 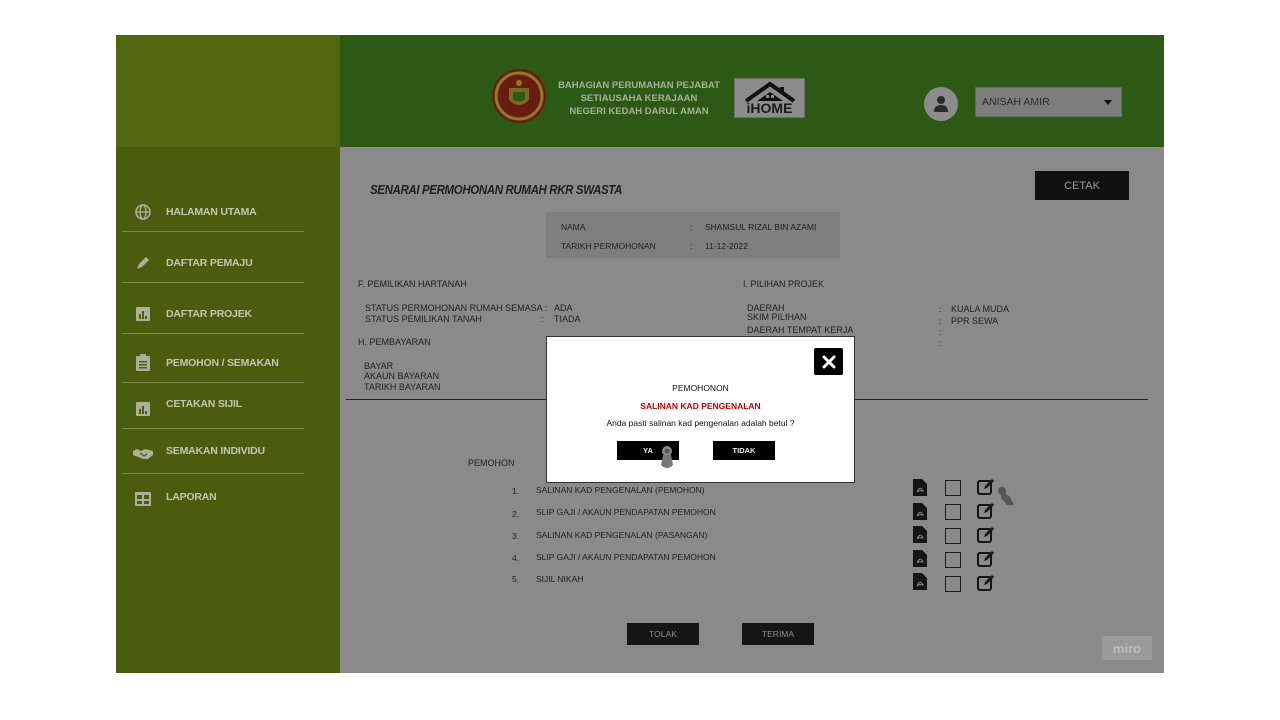 I want to click on caret-down-icon, so click(x=1108, y=102).